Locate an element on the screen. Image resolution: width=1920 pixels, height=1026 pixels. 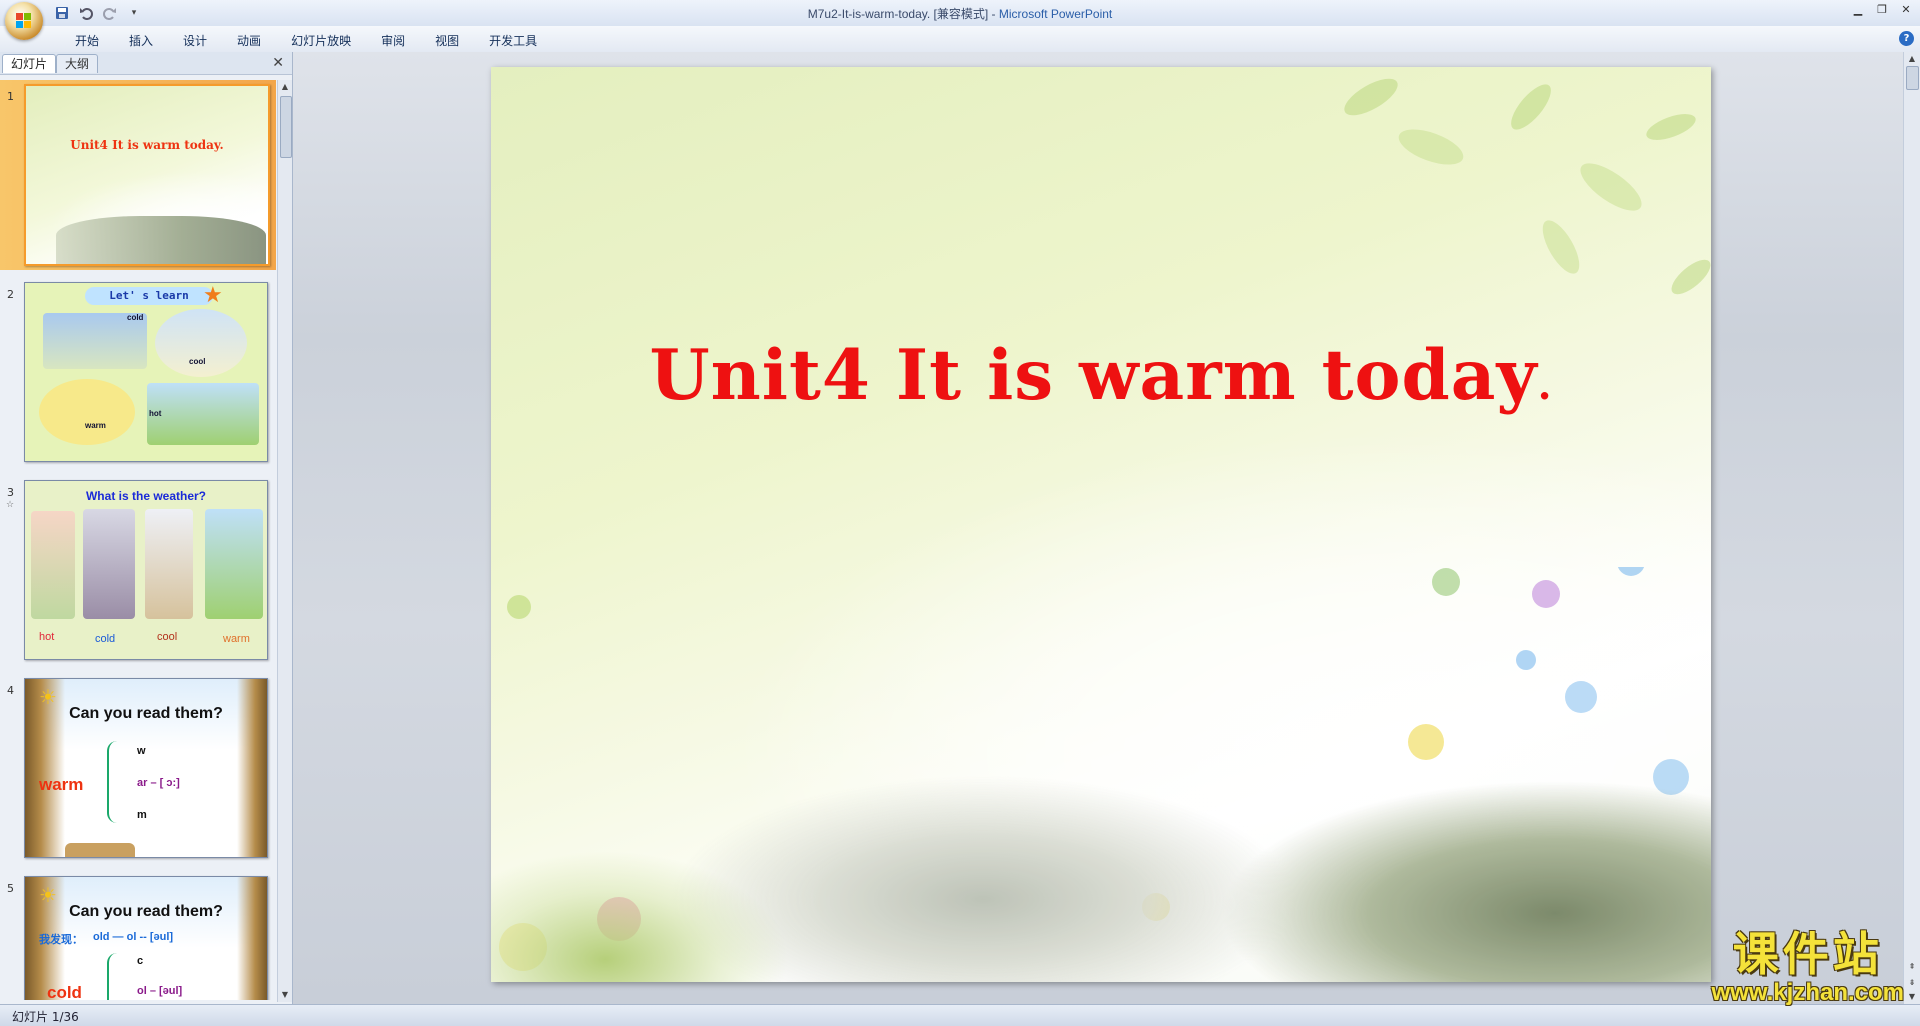
part-1: c is located at coordinates (140, 961).